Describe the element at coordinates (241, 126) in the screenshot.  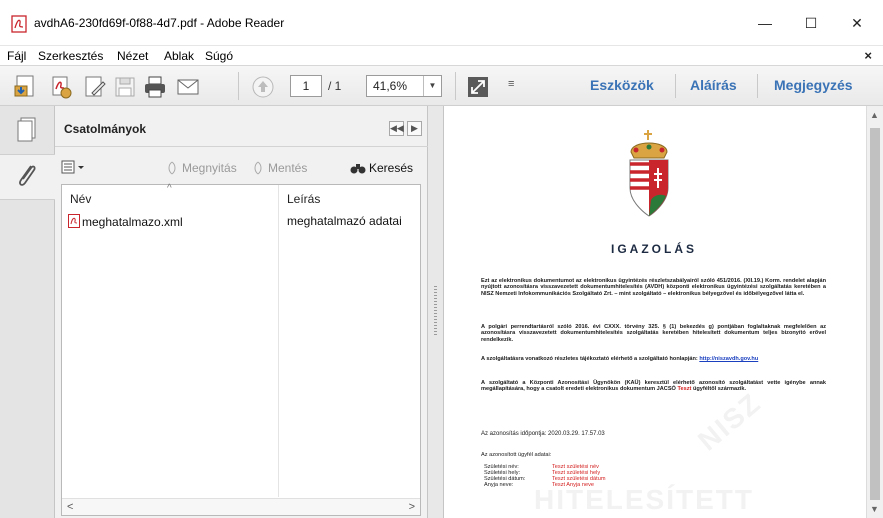
I see `panel-header: Csatolmányok ◀◀ ▶` at that location.